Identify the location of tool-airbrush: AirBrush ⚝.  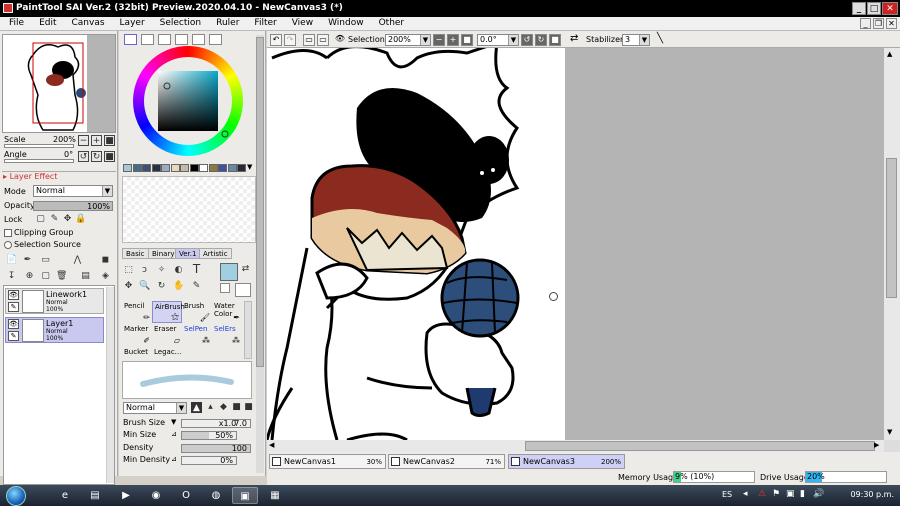
(168, 312).